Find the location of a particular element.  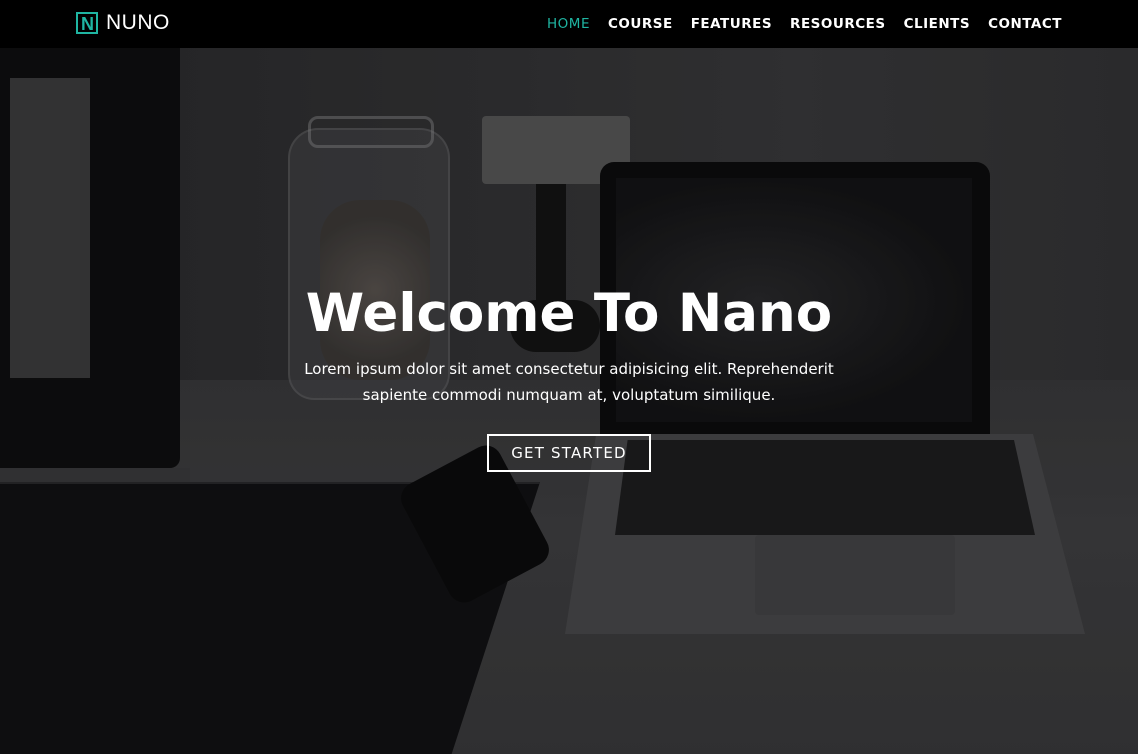

brand-logo: N NUNO is located at coordinates (123, 23).